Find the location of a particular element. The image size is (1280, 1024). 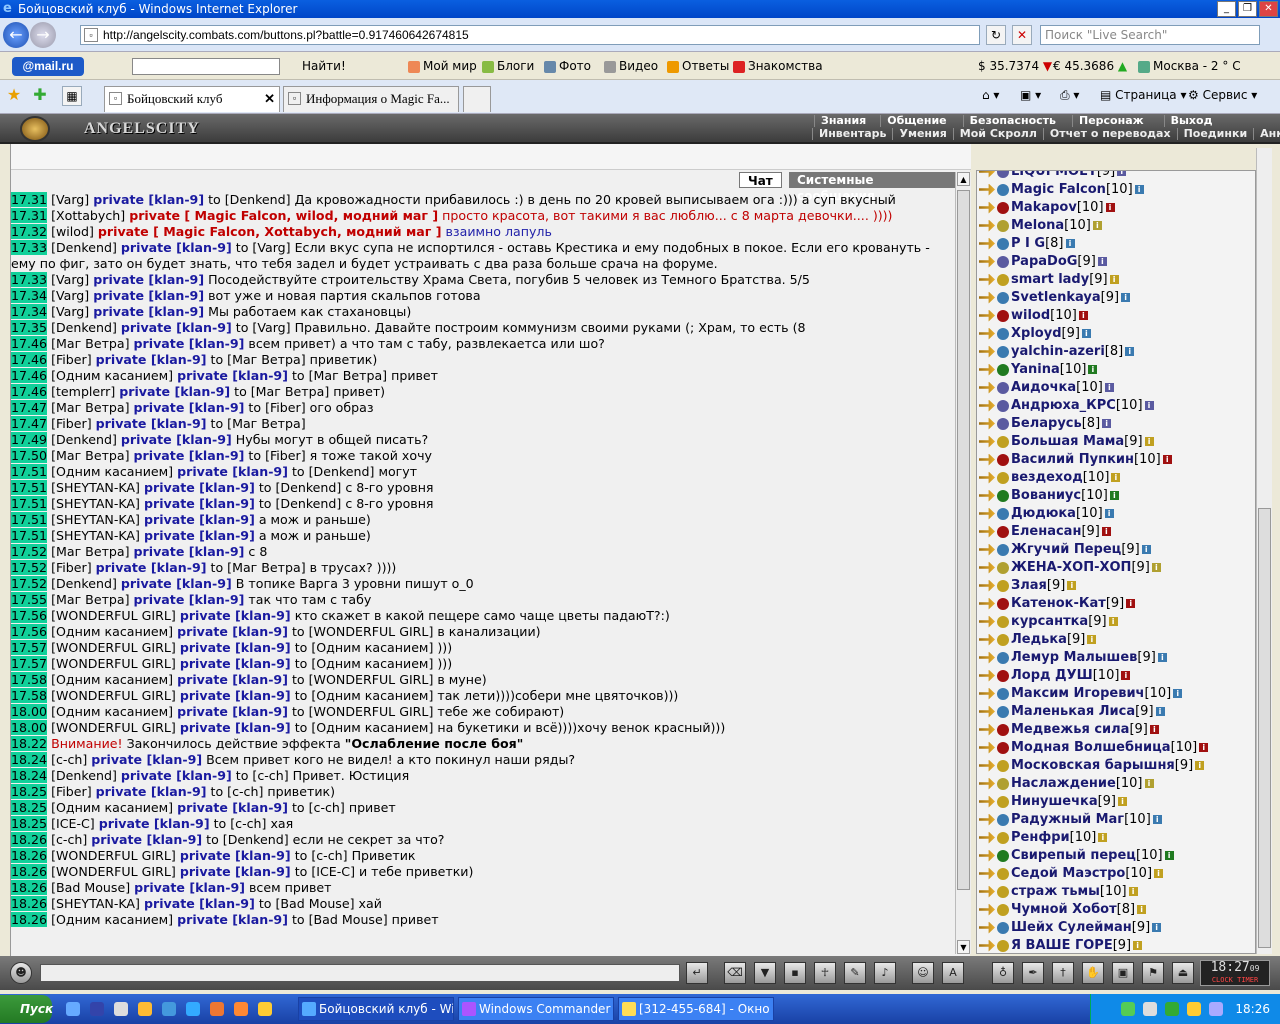

favorites-star-icon: ★ is located at coordinates (14, 96).